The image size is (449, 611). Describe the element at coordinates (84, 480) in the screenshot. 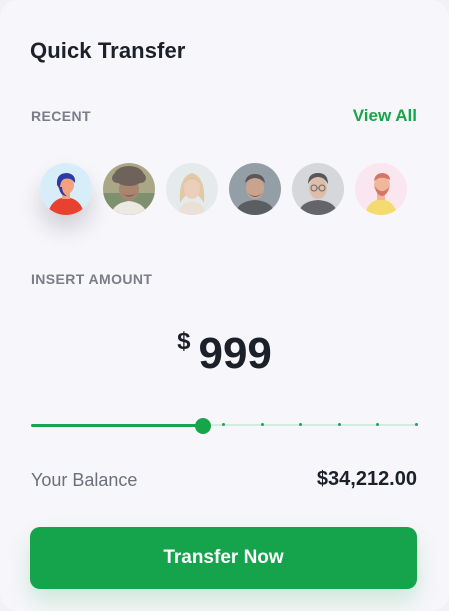

I see `balance-label: Your Balance` at that location.